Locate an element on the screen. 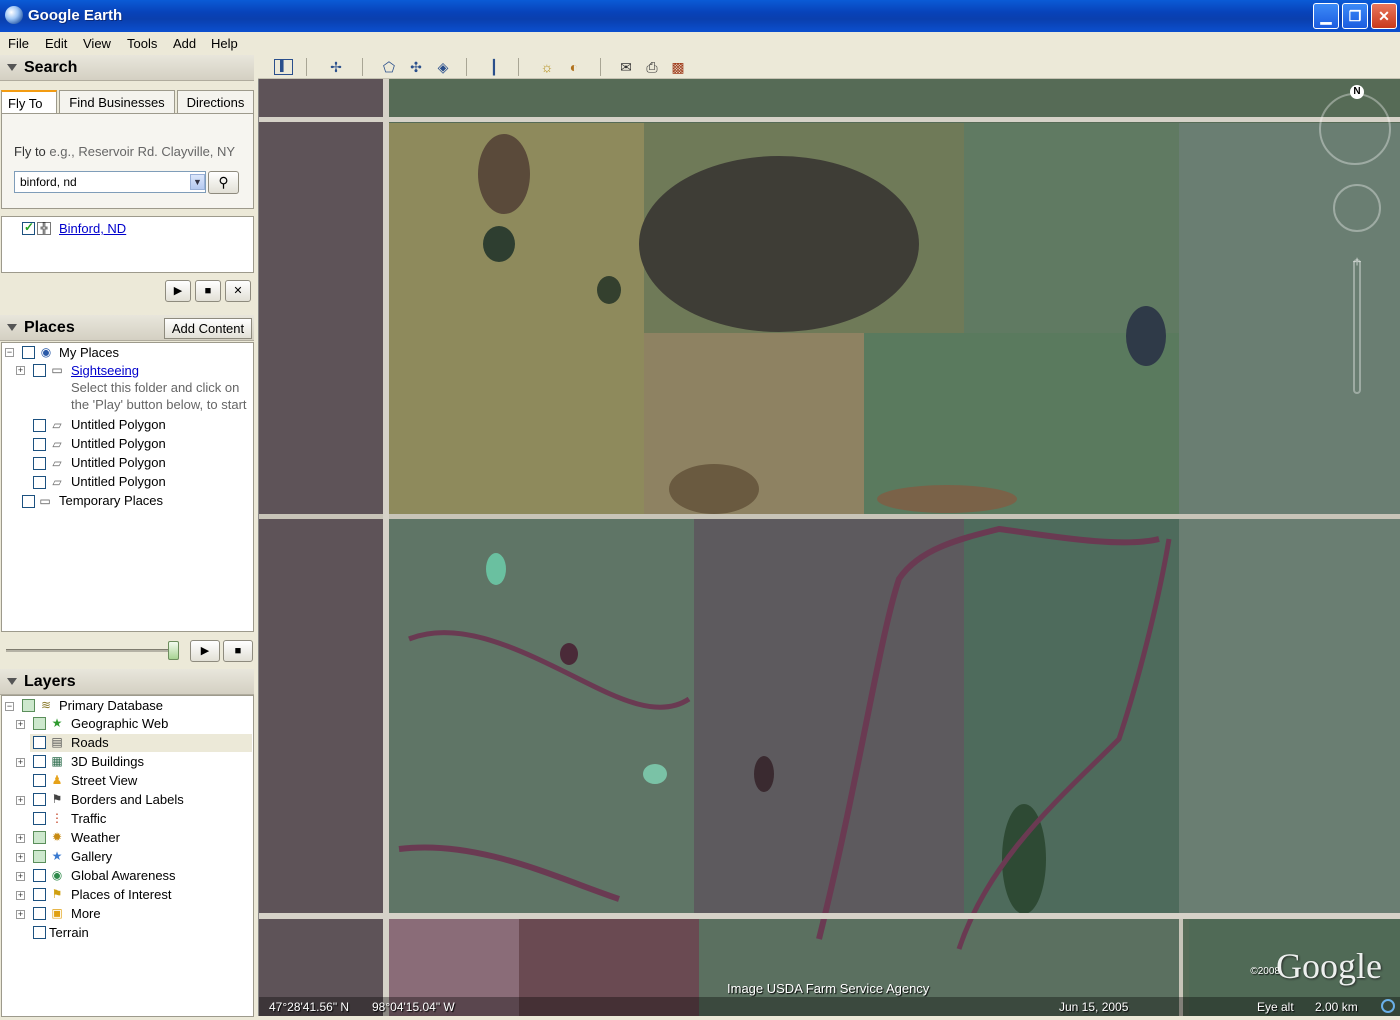  global-awareness-label: Global Awareness is located at coordinates (123, 875).